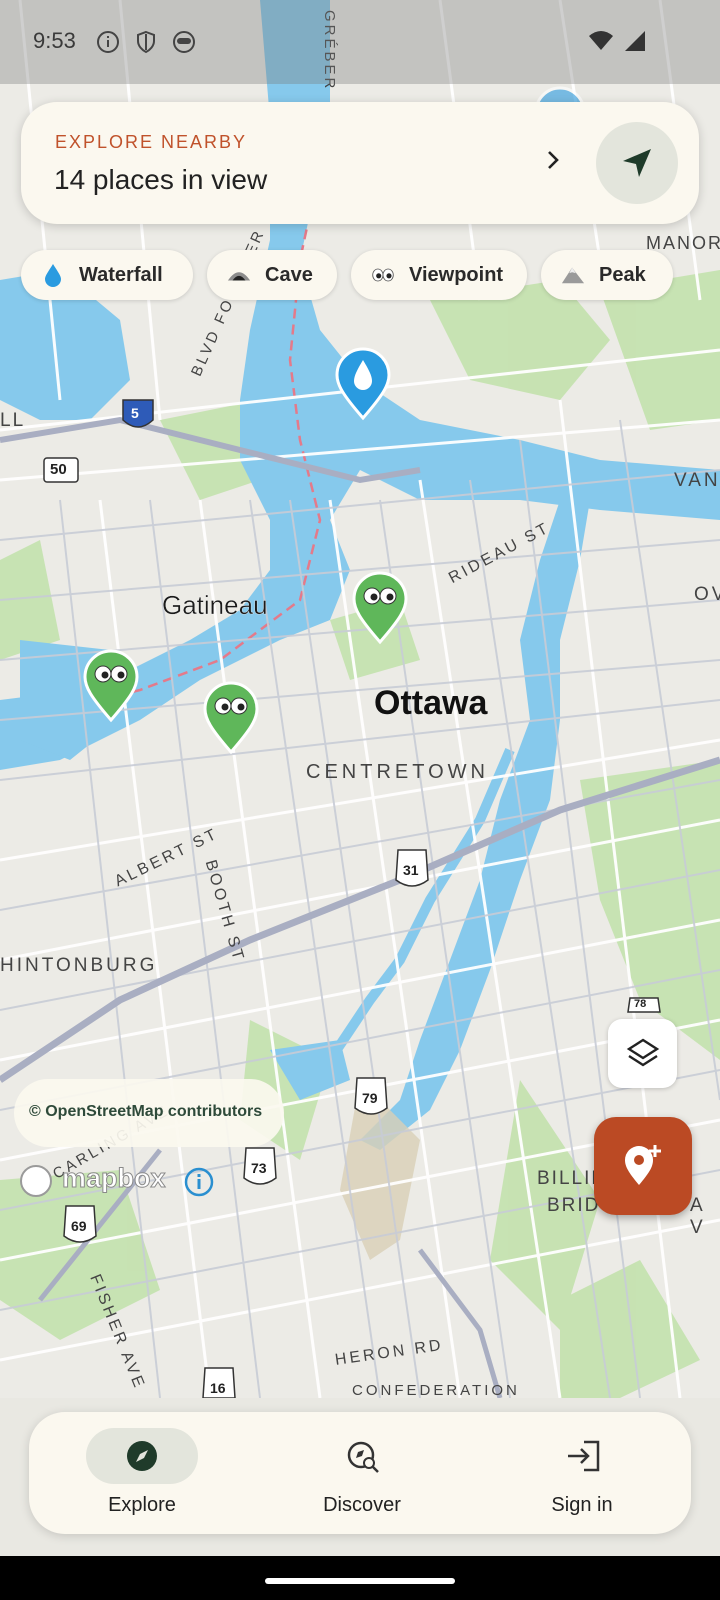  Describe the element at coordinates (640, 1004) in the screenshot. I see `route-shield-label: 78` at that location.